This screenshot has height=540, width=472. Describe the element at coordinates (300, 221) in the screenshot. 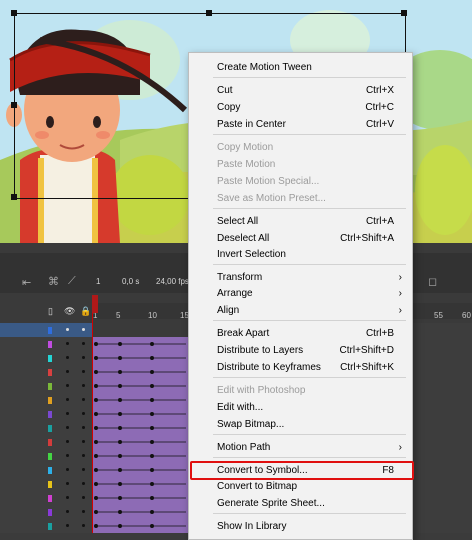

I see `menu-item: Select All Ctrl+A` at that location.